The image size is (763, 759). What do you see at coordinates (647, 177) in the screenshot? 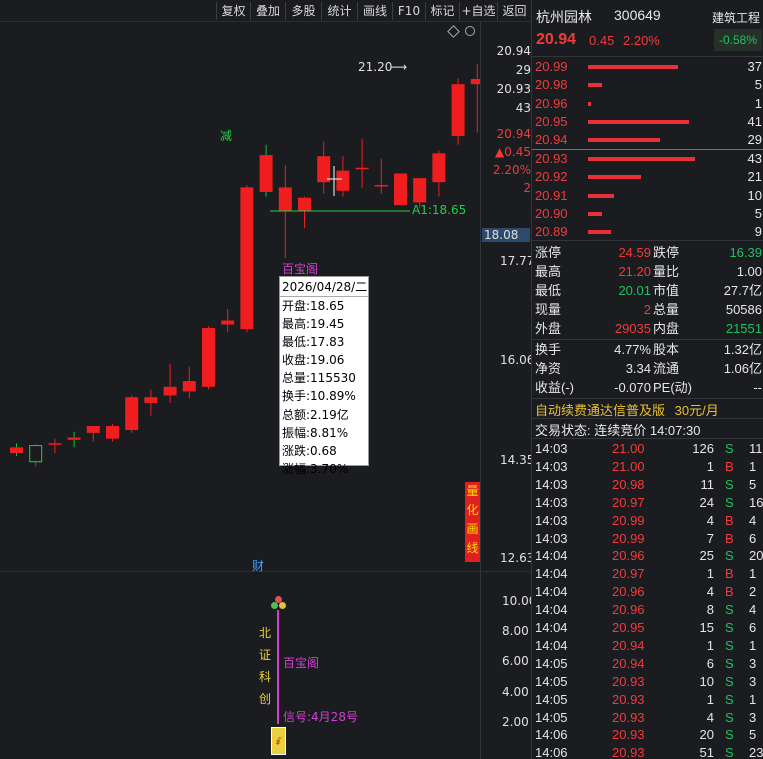
I see `bid-level: 20.92 21` at bounding box center [647, 177].